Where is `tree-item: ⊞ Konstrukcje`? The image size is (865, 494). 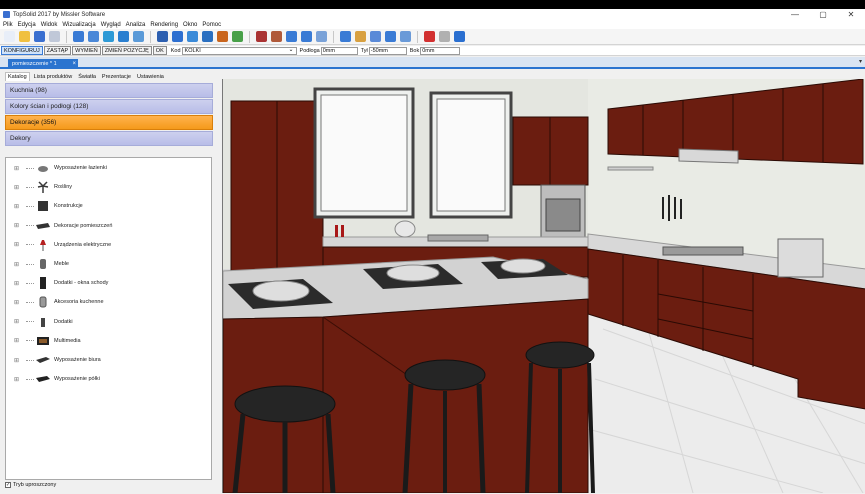 tree-item: ⊞ Konstrukcje is located at coordinates (48, 206).